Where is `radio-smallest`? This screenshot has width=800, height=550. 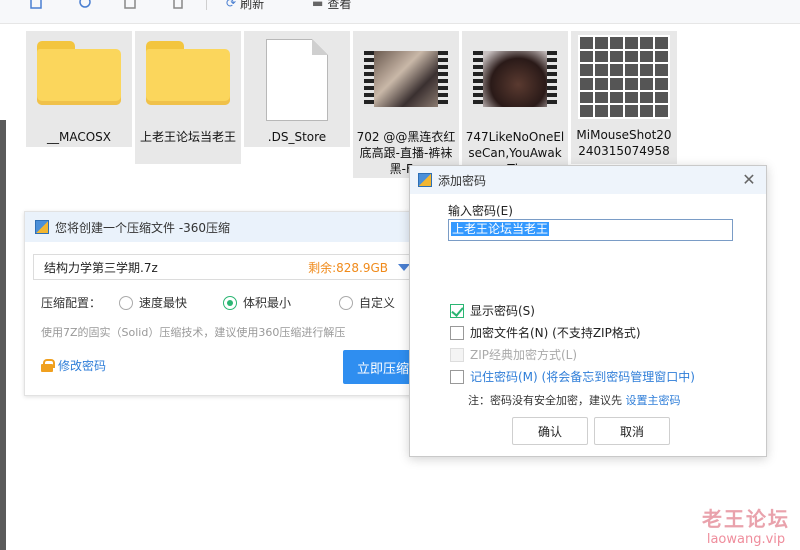
radio-smallest is located at coordinates (230, 302).